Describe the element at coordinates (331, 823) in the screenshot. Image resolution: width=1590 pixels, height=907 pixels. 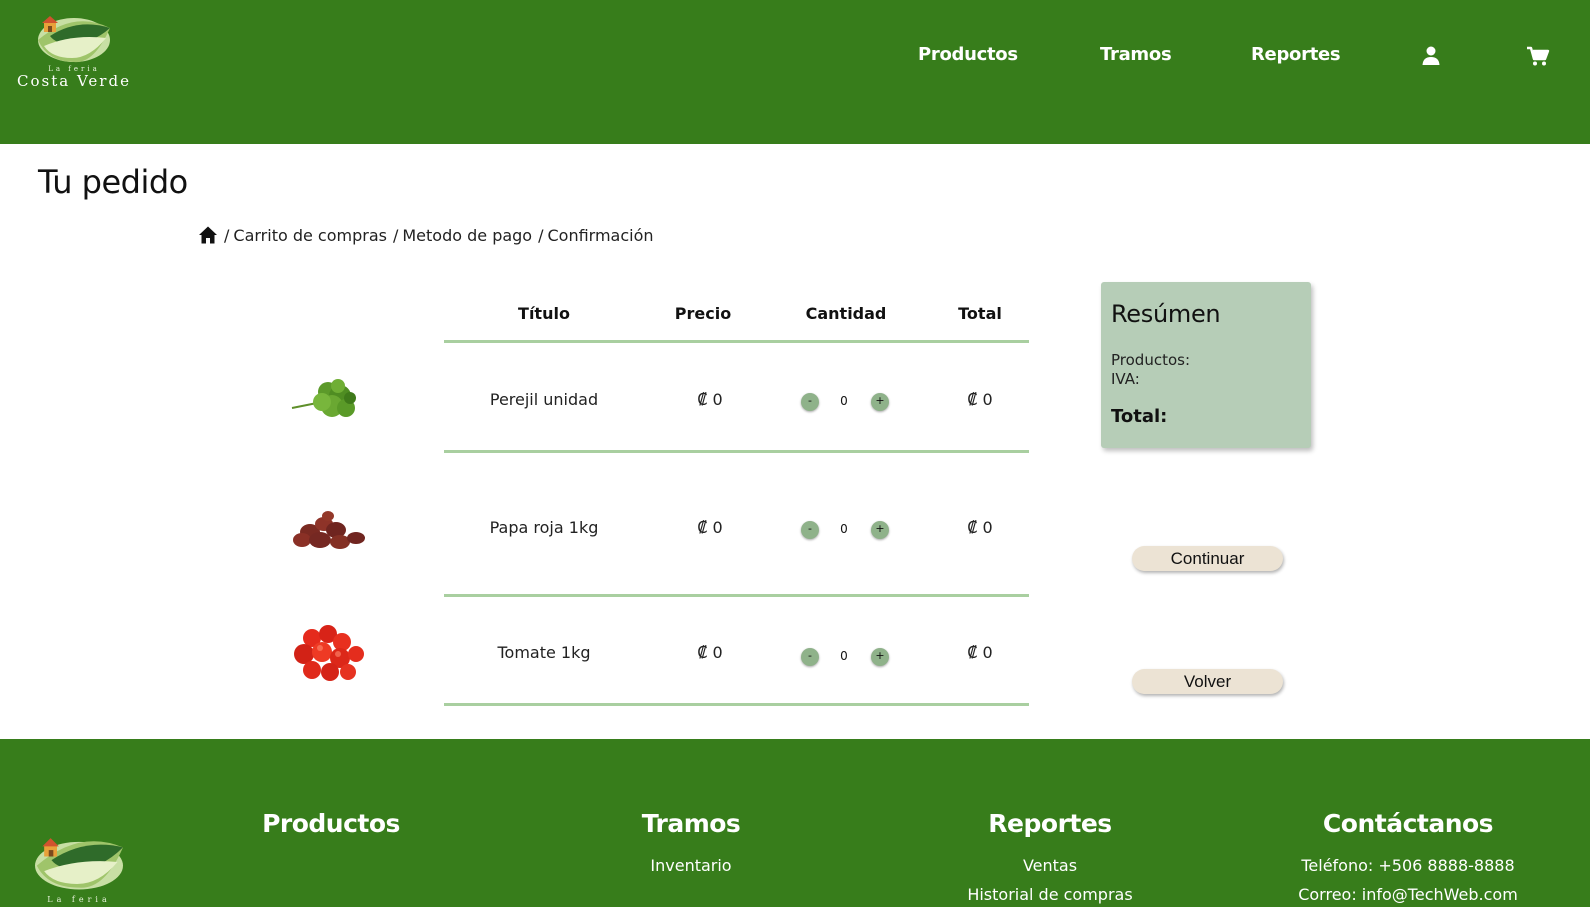
I see `footer-heading-productos: Productos` at that location.